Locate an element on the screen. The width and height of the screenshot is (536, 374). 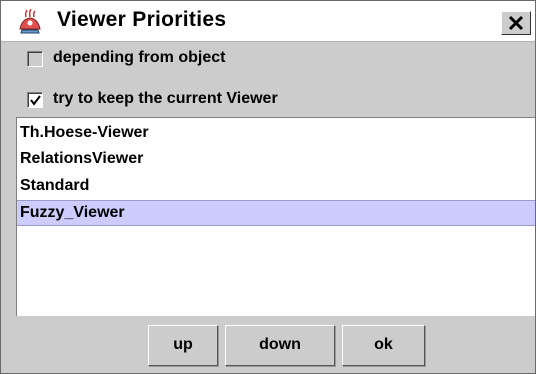
close-button is located at coordinates (516, 23).